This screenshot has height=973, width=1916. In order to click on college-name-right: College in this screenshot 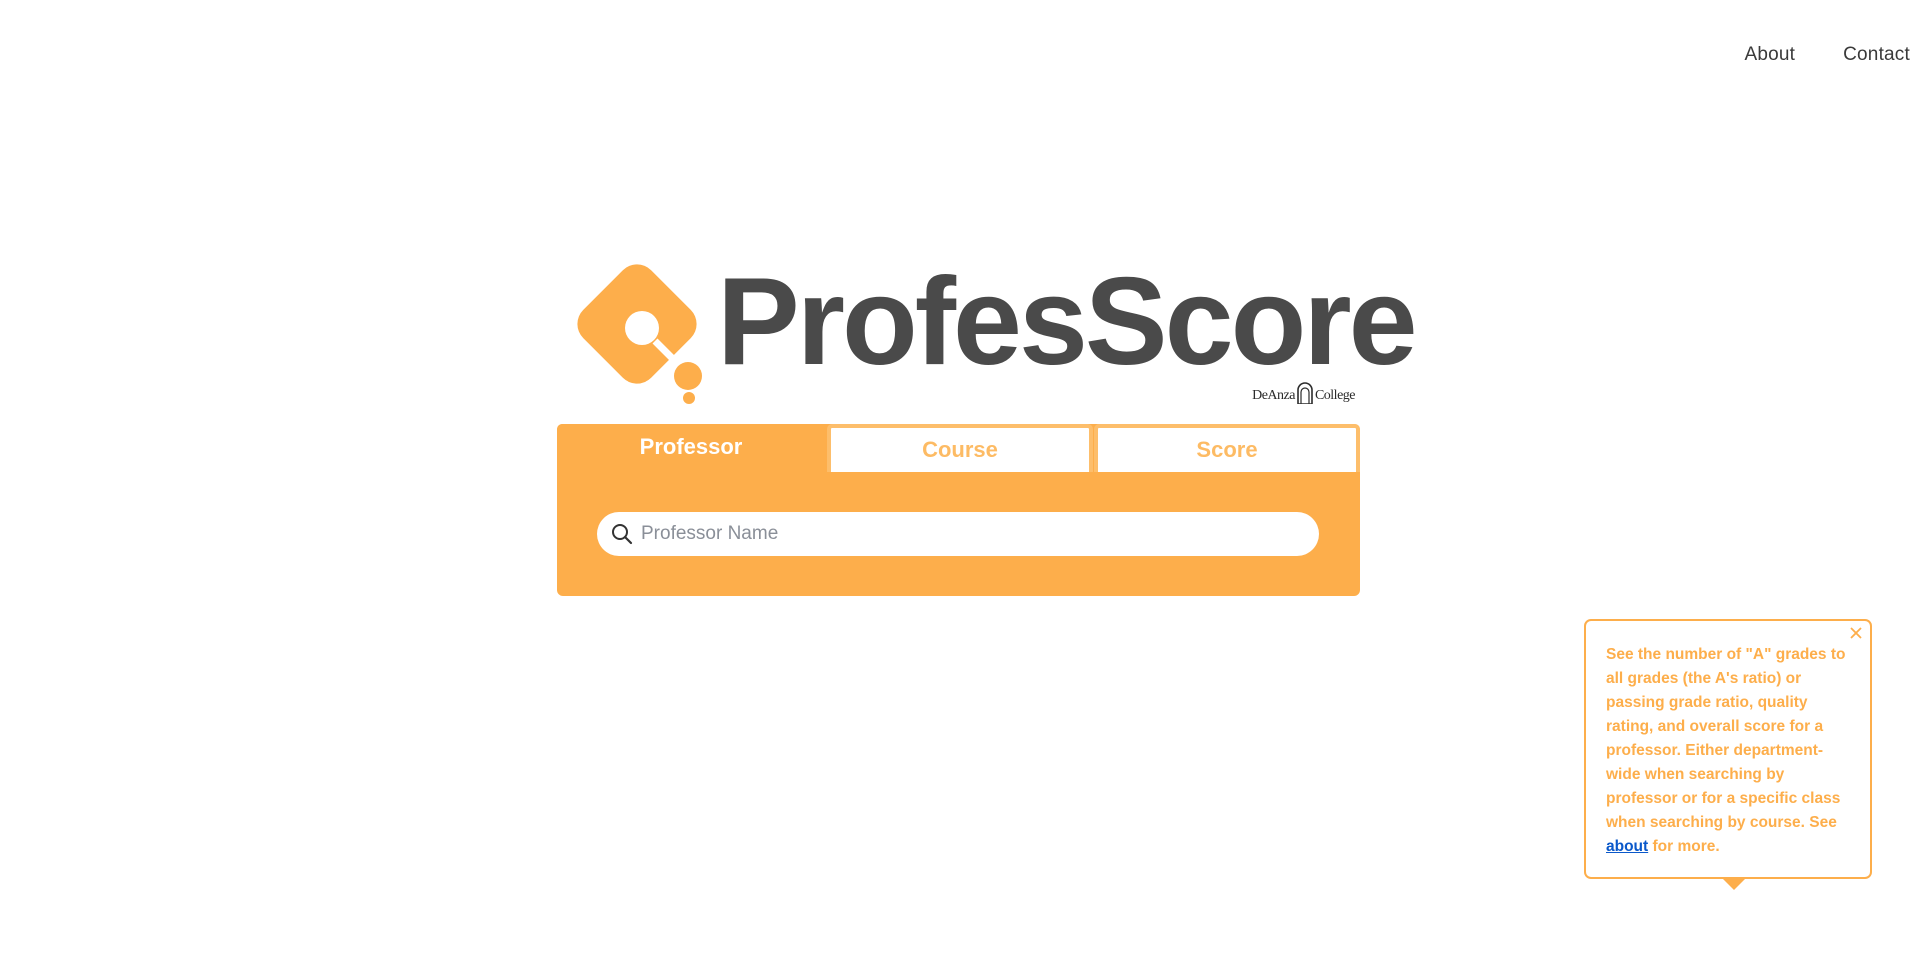, I will do `click(1335, 395)`.